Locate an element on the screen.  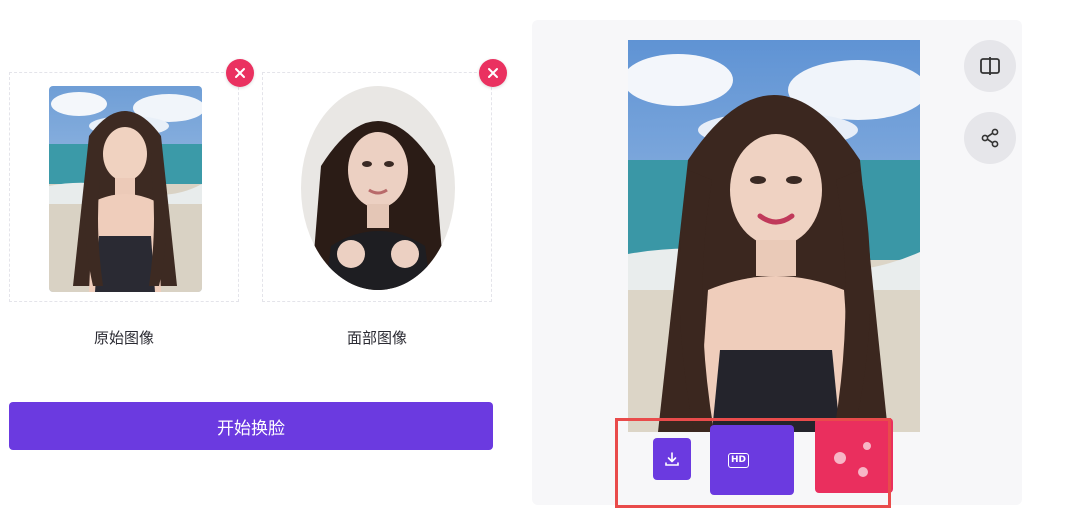
original-image-thumbnail is located at coordinates (125, 189).